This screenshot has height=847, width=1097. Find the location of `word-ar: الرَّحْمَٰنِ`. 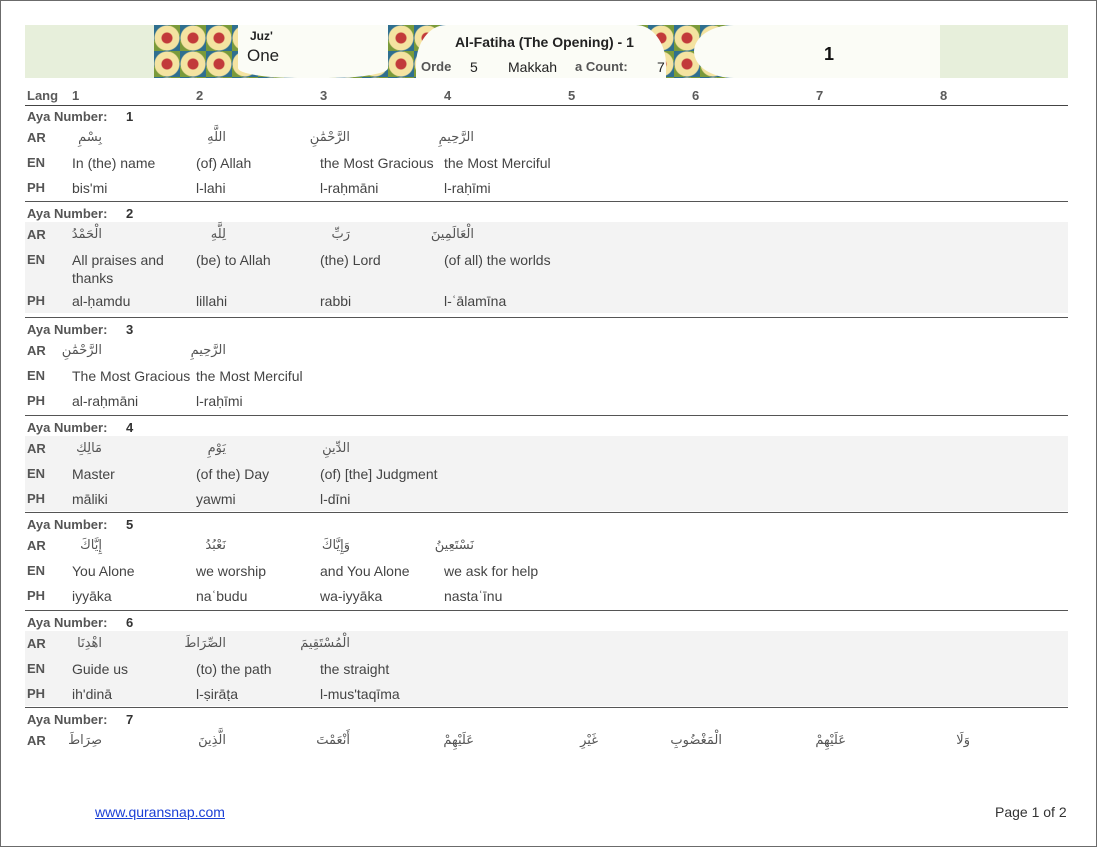

word-ar: الرَّحْمَٰنِ is located at coordinates (329, 137).